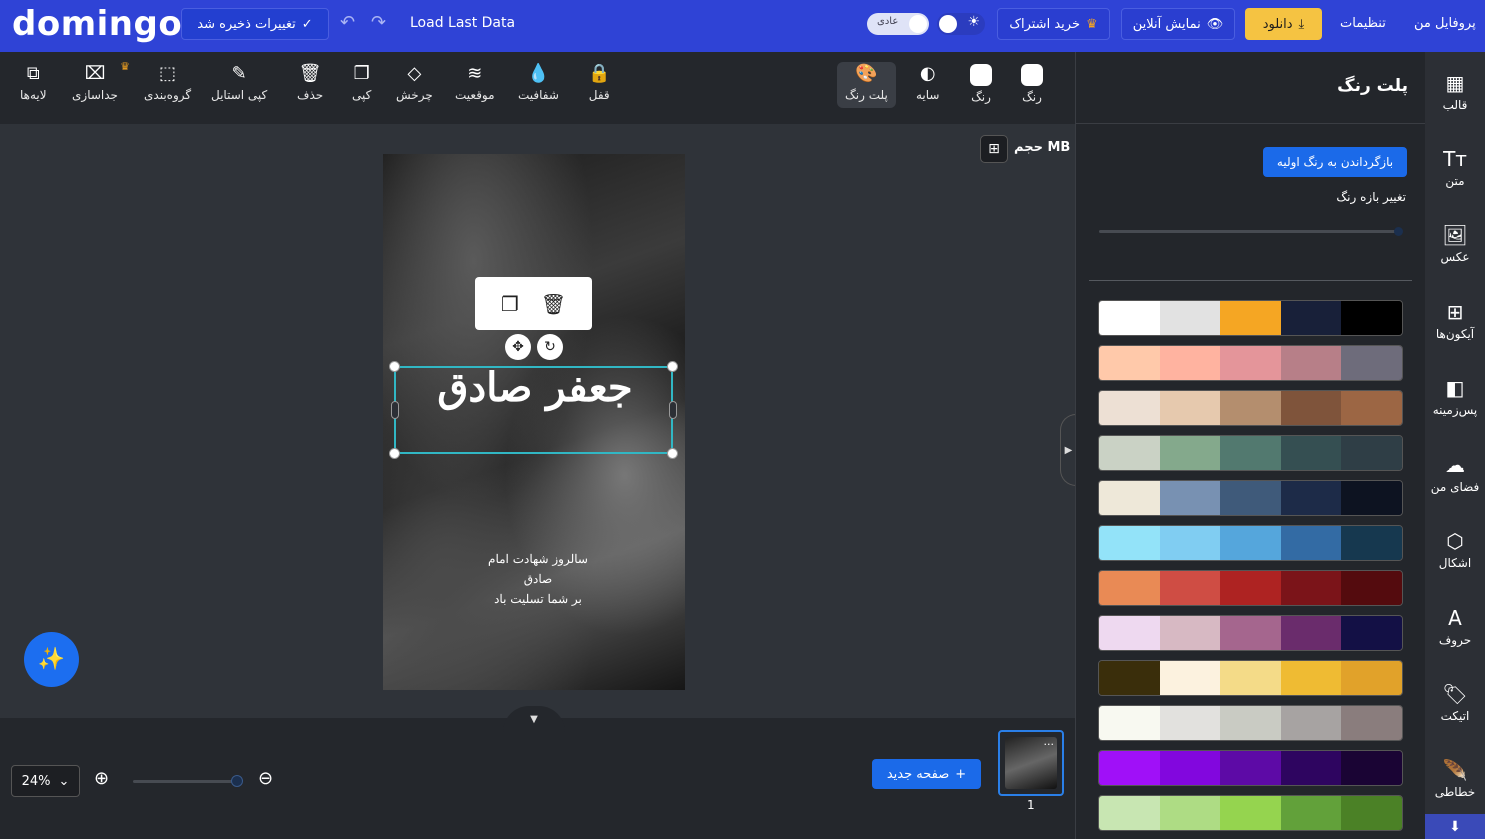 Image resolution: width=1485 pixels, height=839 pixels. Describe the element at coordinates (1335, 162) in the screenshot. I see `reset-colors-button: بازگرداندن به رنگ اولیه` at that location.